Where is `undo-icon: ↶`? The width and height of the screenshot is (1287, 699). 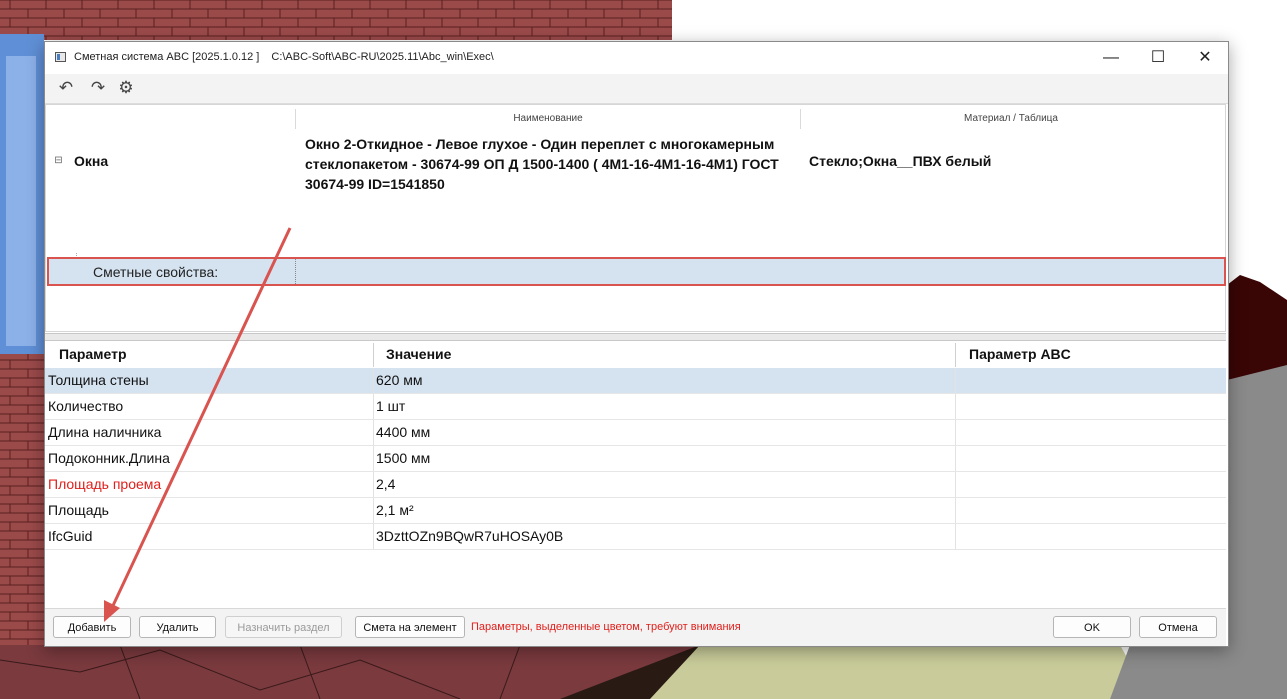
undo-icon: ↶ is located at coordinates (66, 88).